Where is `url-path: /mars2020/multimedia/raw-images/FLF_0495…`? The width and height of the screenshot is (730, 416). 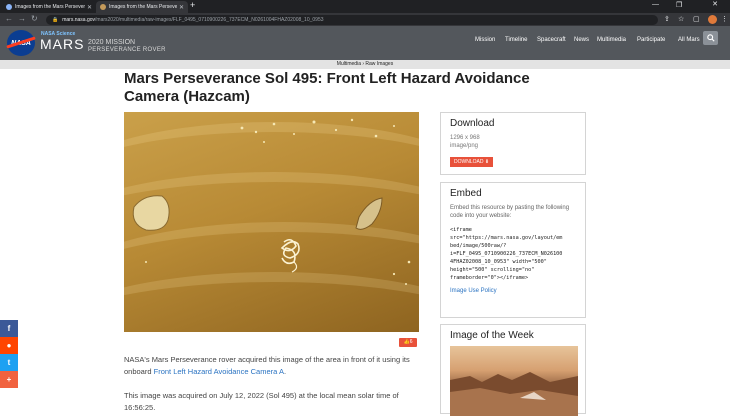
url-path: /mars2020/multimedia/raw-images/FLF_0495… is located at coordinates (209, 20).